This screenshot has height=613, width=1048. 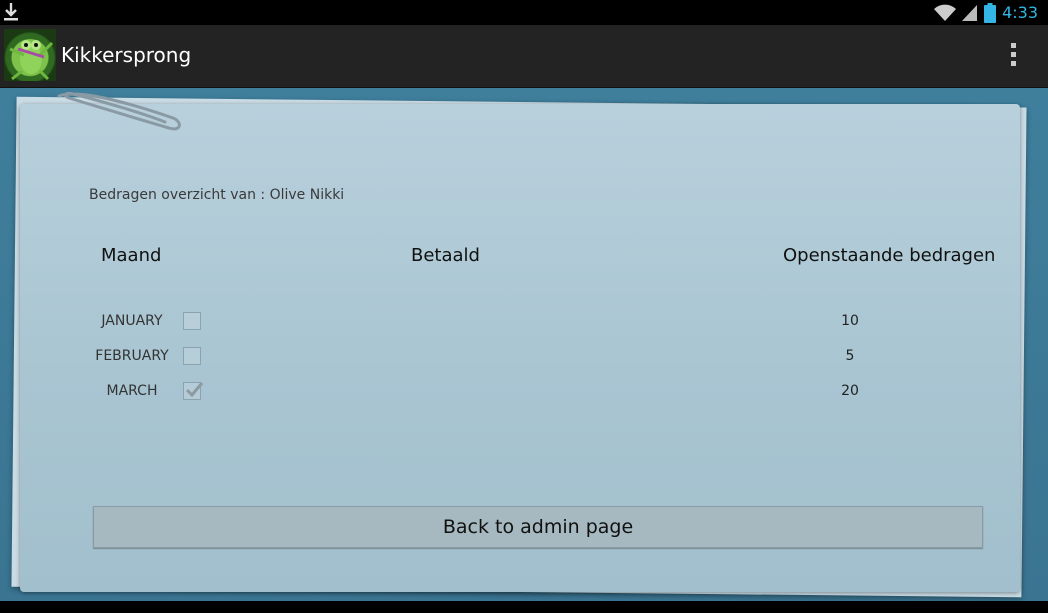 What do you see at coordinates (1013, 56) in the screenshot?
I see `overflow-menu-icon` at bounding box center [1013, 56].